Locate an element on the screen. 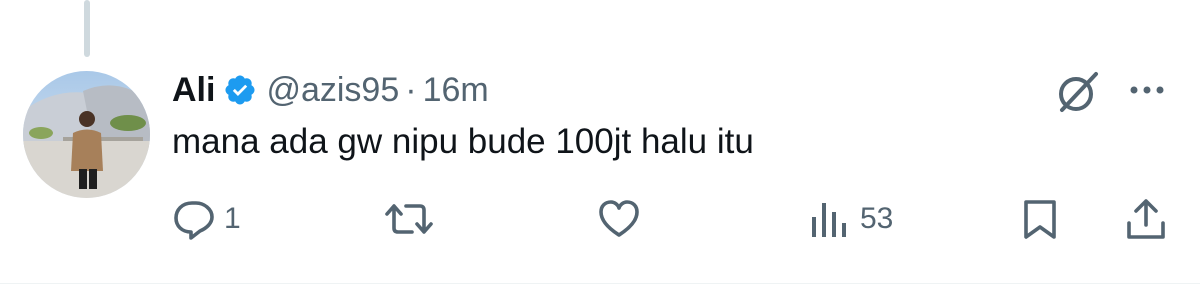 The width and height of the screenshot is (1200, 294). grok-icon is located at coordinates (1077, 92).